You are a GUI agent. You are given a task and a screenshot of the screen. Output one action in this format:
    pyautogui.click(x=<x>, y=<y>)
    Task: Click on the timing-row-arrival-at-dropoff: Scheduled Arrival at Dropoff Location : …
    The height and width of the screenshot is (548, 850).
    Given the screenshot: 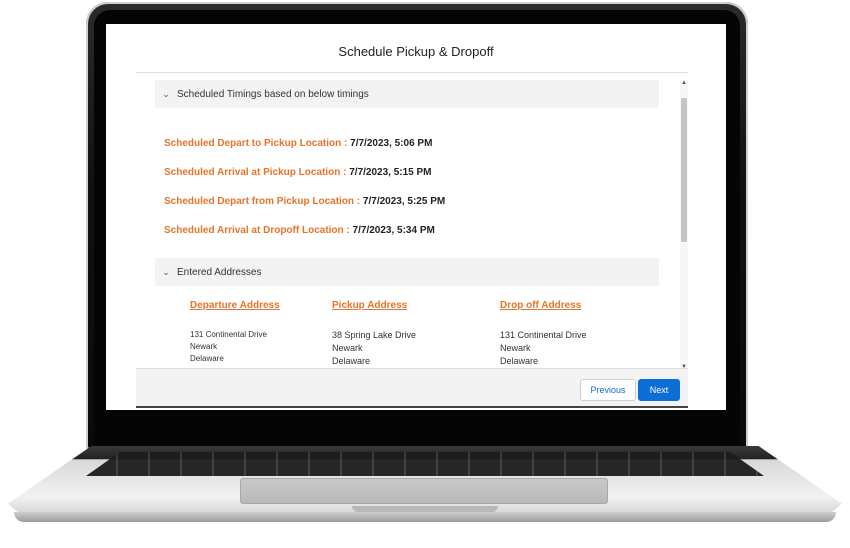 What is the action you would take?
    pyautogui.click(x=299, y=230)
    